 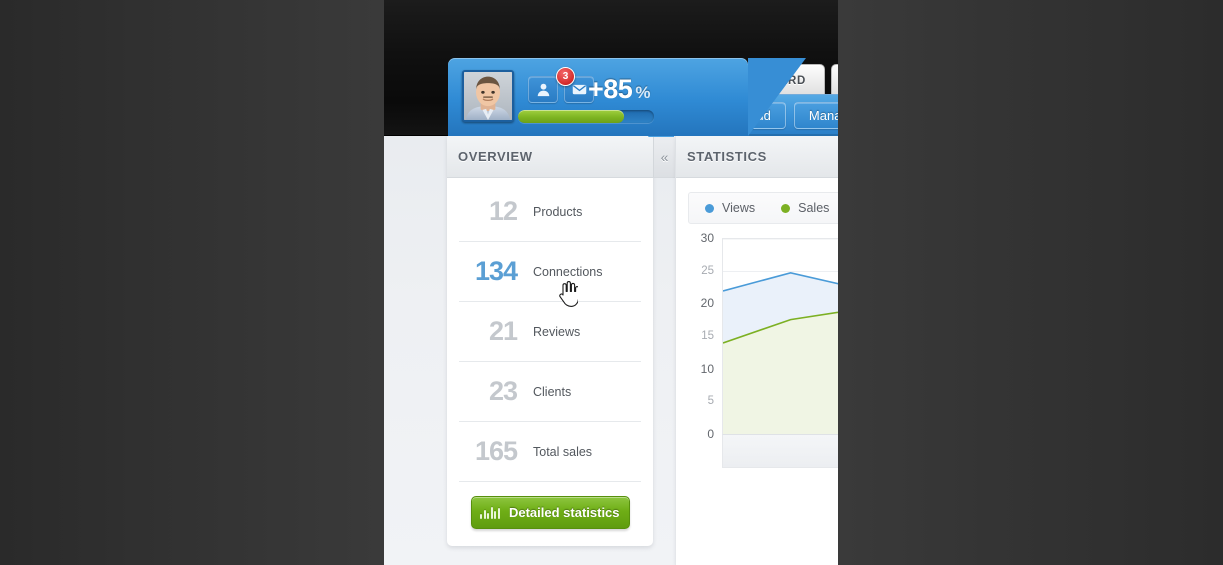 What do you see at coordinates (710, 434) in the screenshot?
I see `y-axis-tick: 0` at bounding box center [710, 434].